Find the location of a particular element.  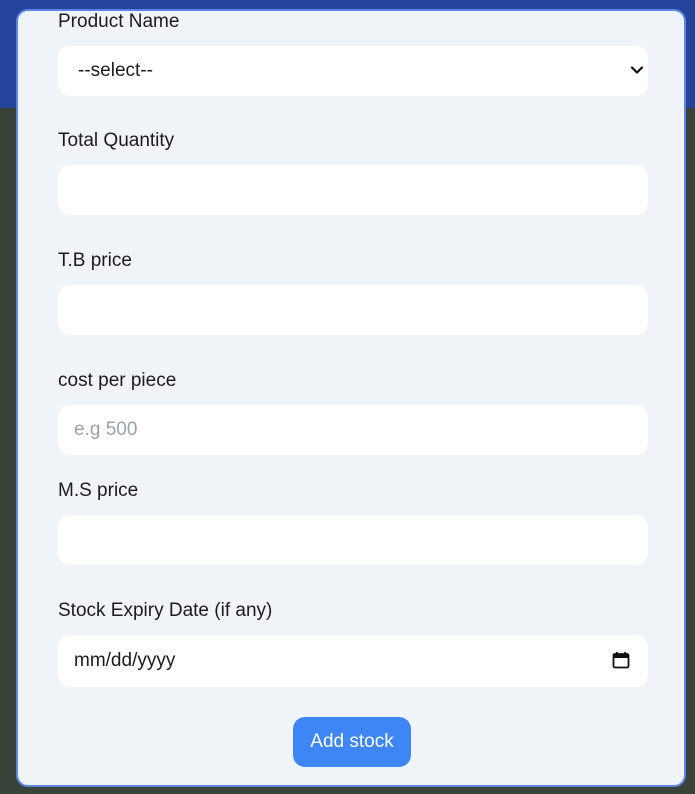

calendar-icon is located at coordinates (621, 660).